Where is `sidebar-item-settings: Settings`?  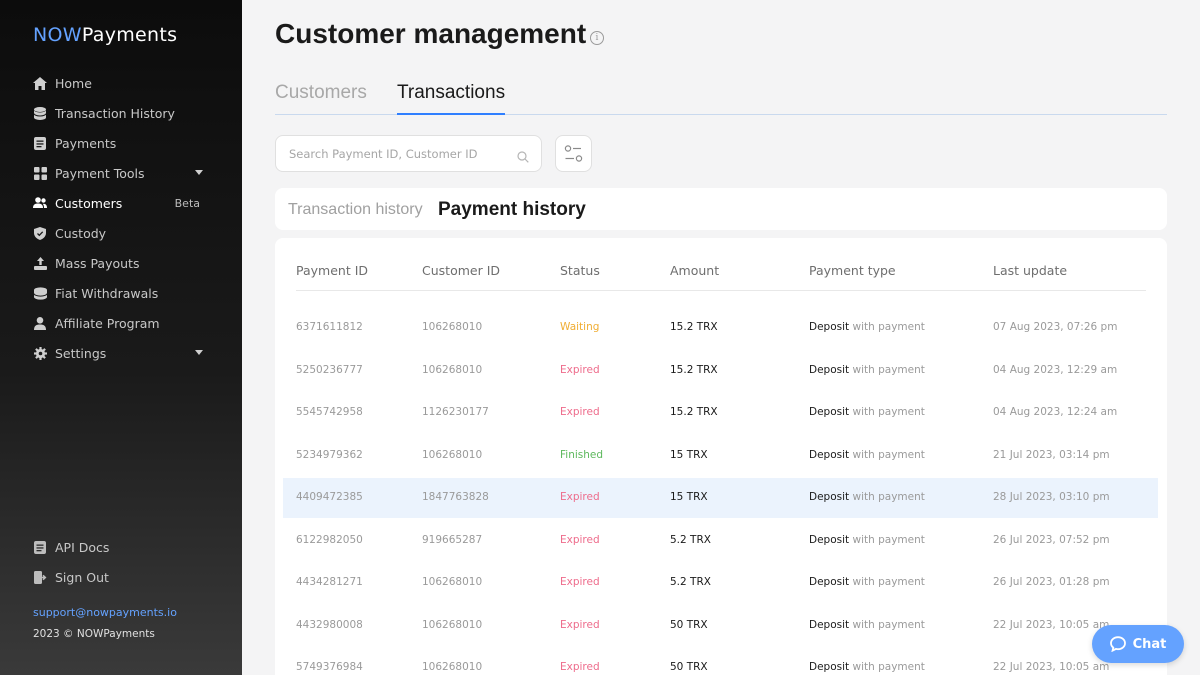
sidebar-item-settings: Settings is located at coordinates (120, 353).